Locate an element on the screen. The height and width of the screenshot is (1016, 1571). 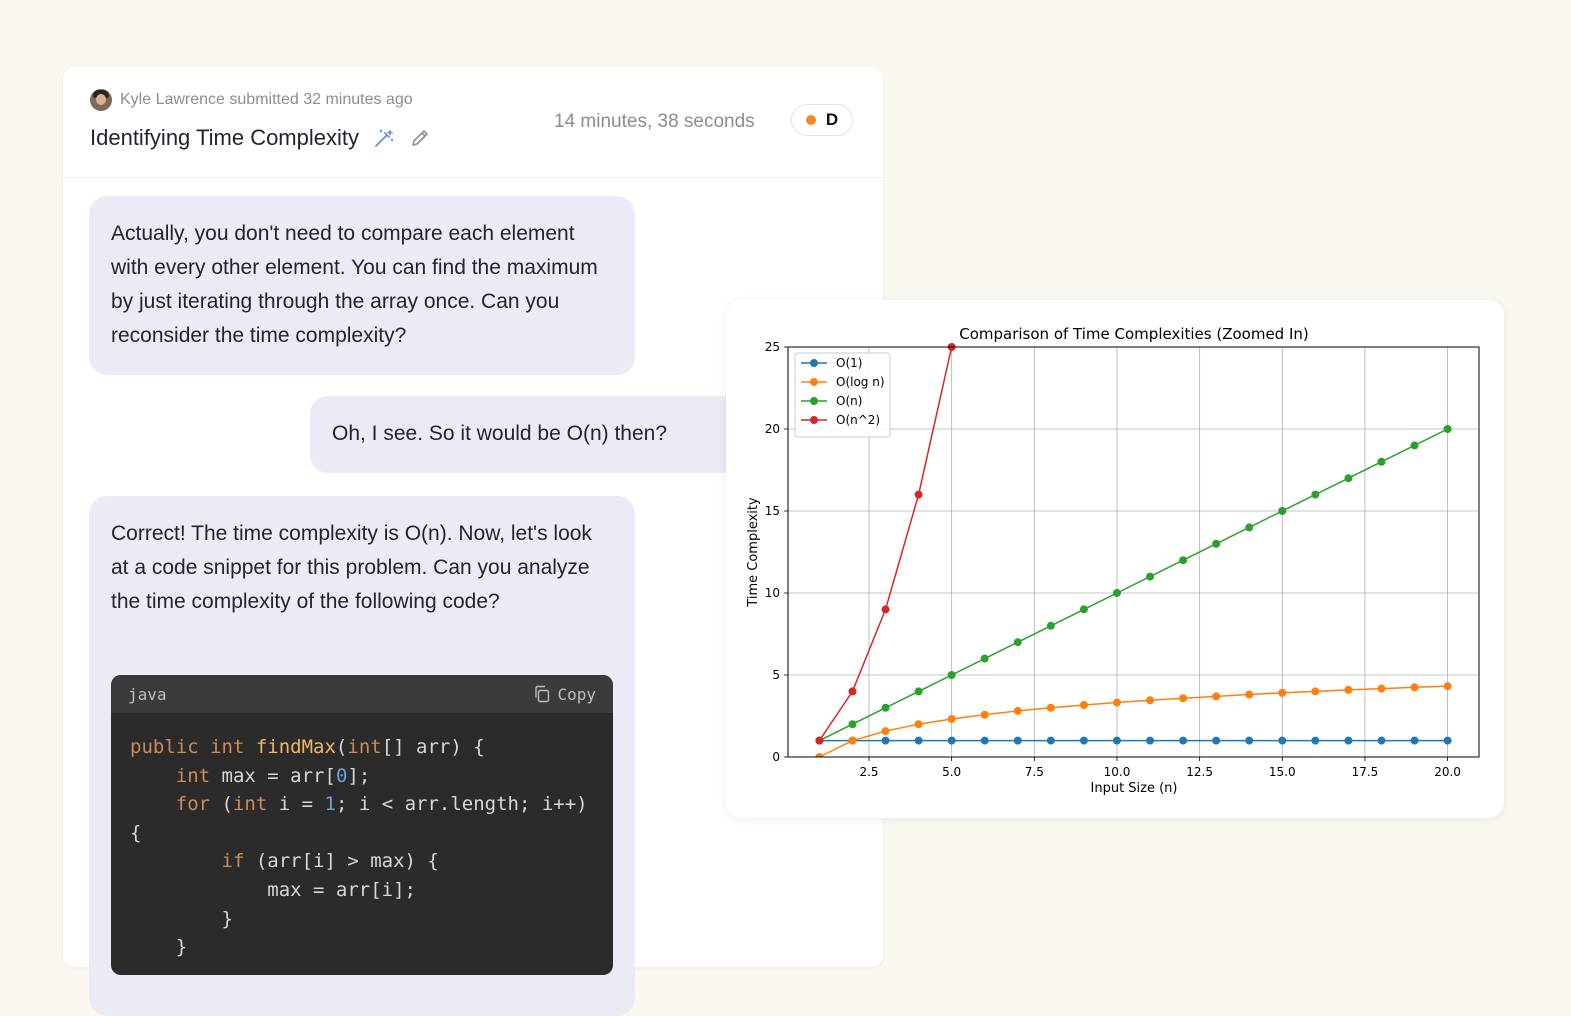
page-title: Identifying Time Complexity is located at coordinates (224, 137).